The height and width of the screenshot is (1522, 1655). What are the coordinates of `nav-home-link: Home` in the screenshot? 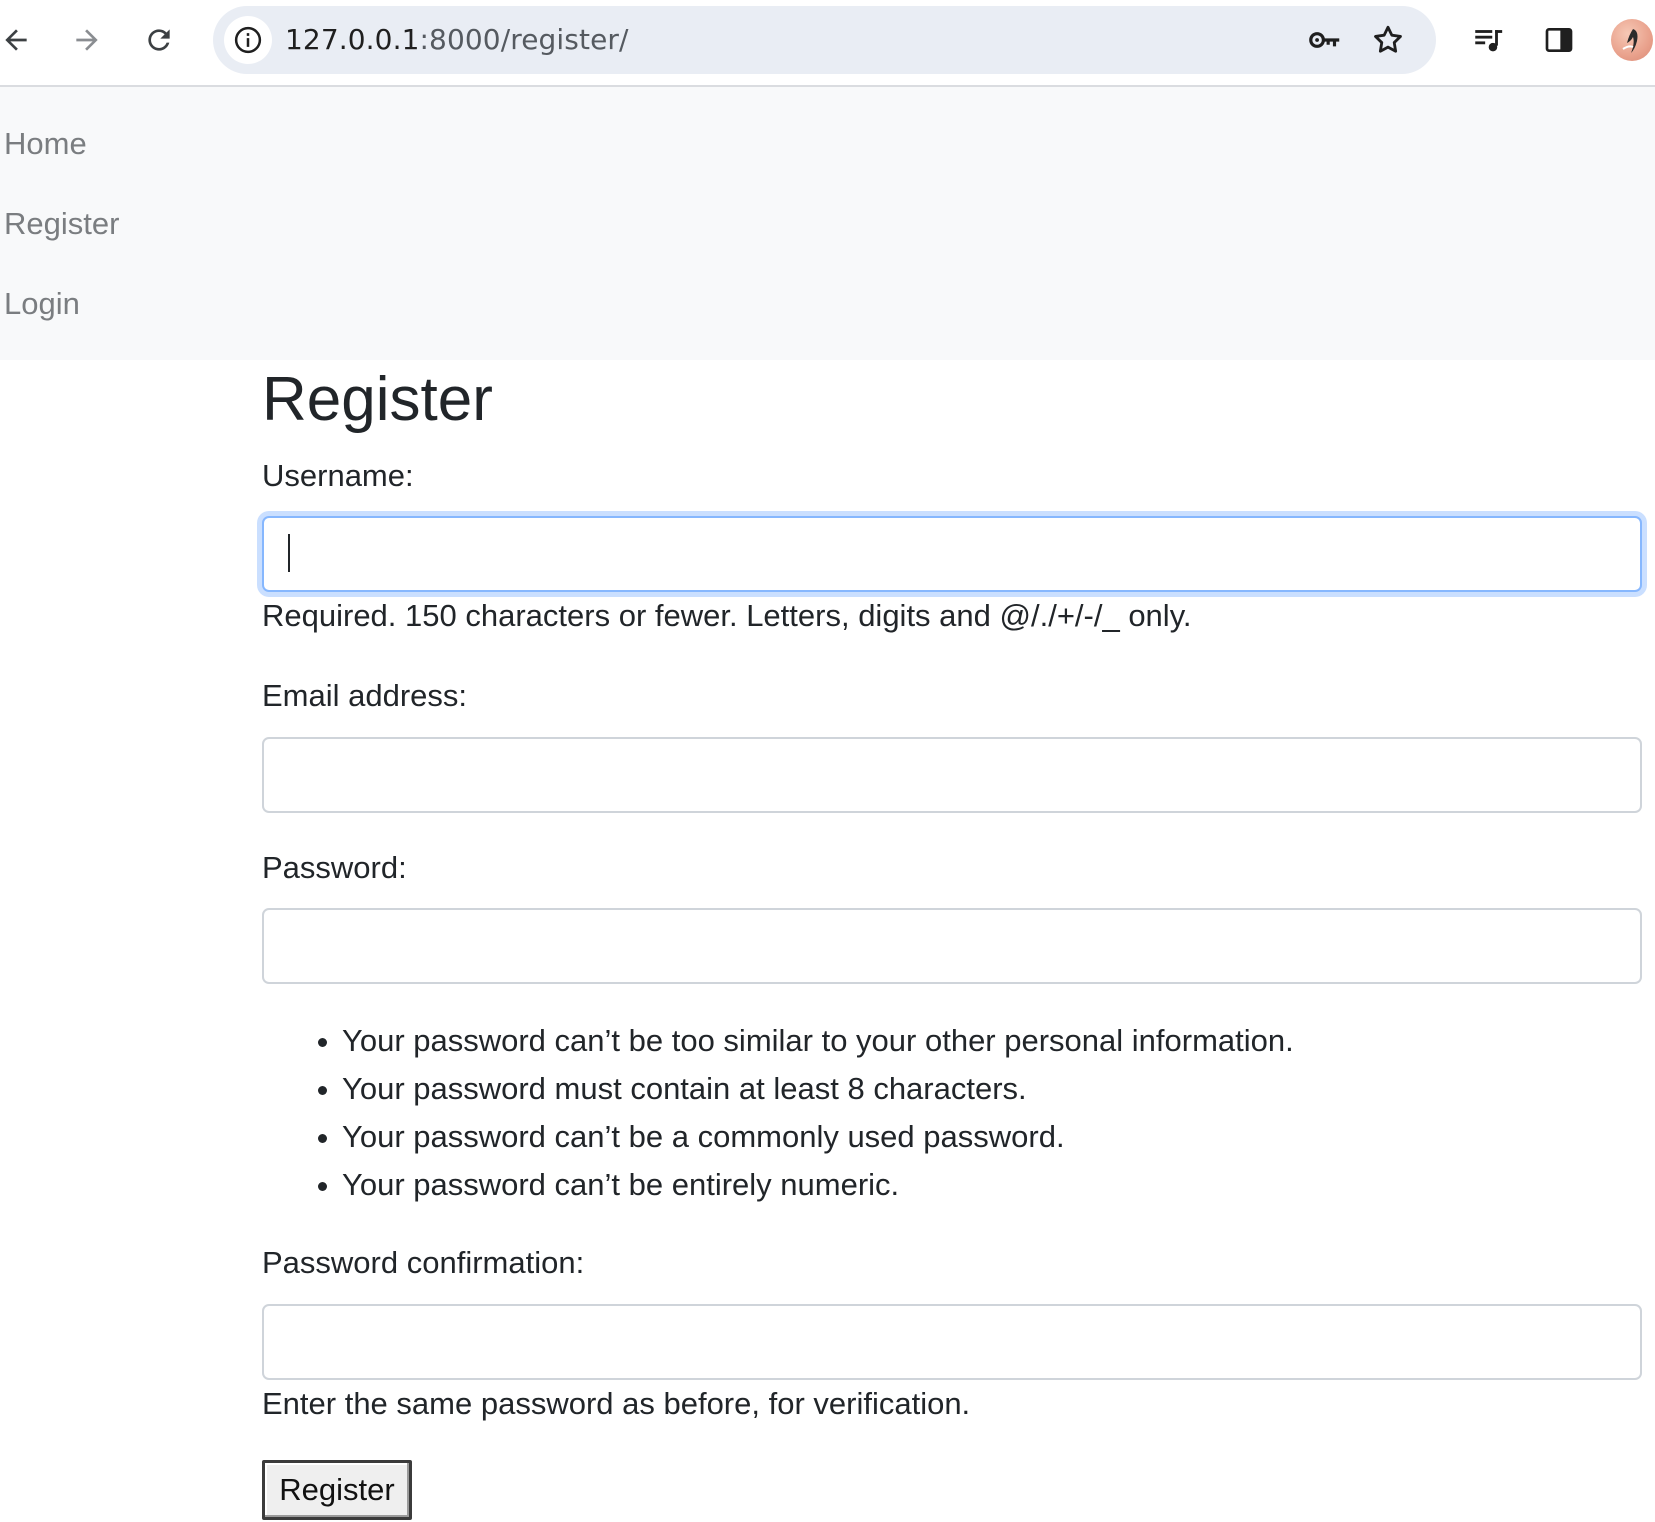 It's located at (45, 144).